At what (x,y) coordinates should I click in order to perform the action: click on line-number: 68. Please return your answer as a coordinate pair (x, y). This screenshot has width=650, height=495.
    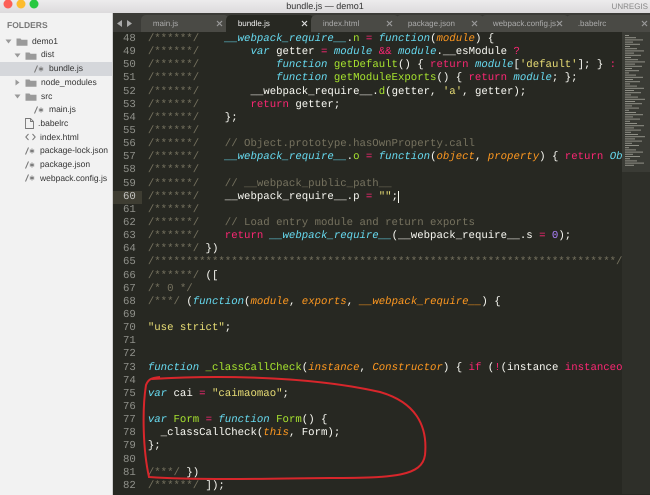
    Looking at the image, I should click on (129, 302).